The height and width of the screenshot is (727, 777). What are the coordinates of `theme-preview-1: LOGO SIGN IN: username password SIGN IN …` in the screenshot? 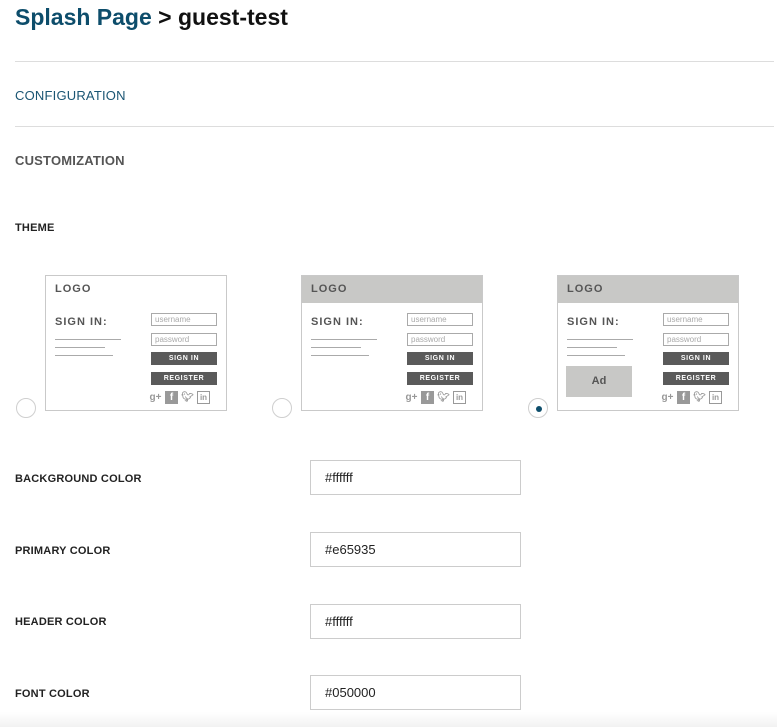 It's located at (136, 343).